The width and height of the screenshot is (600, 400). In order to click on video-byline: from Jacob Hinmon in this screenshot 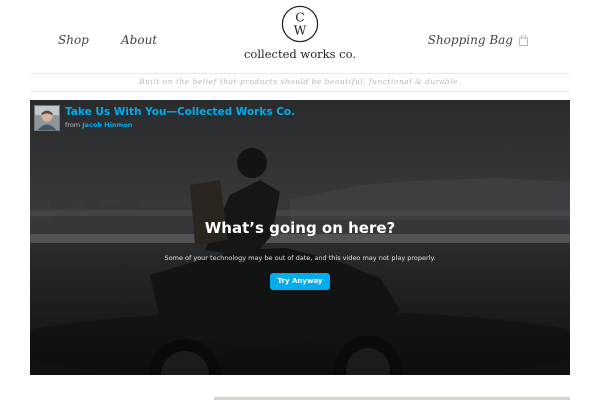, I will do `click(180, 125)`.